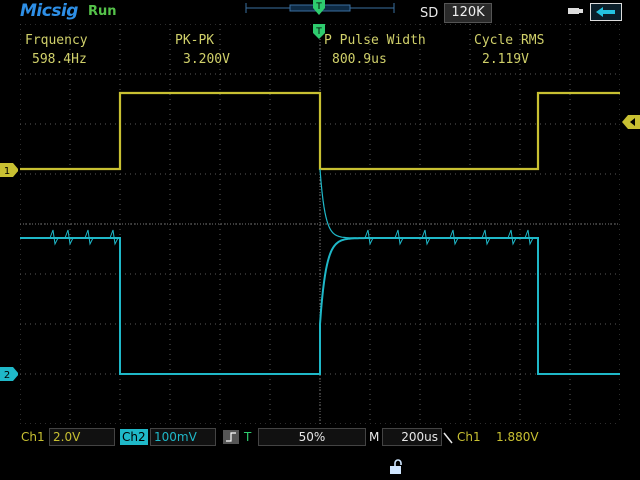  What do you see at coordinates (49, 11) in the screenshot?
I see `brand-logo: Micsig` at bounding box center [49, 11].